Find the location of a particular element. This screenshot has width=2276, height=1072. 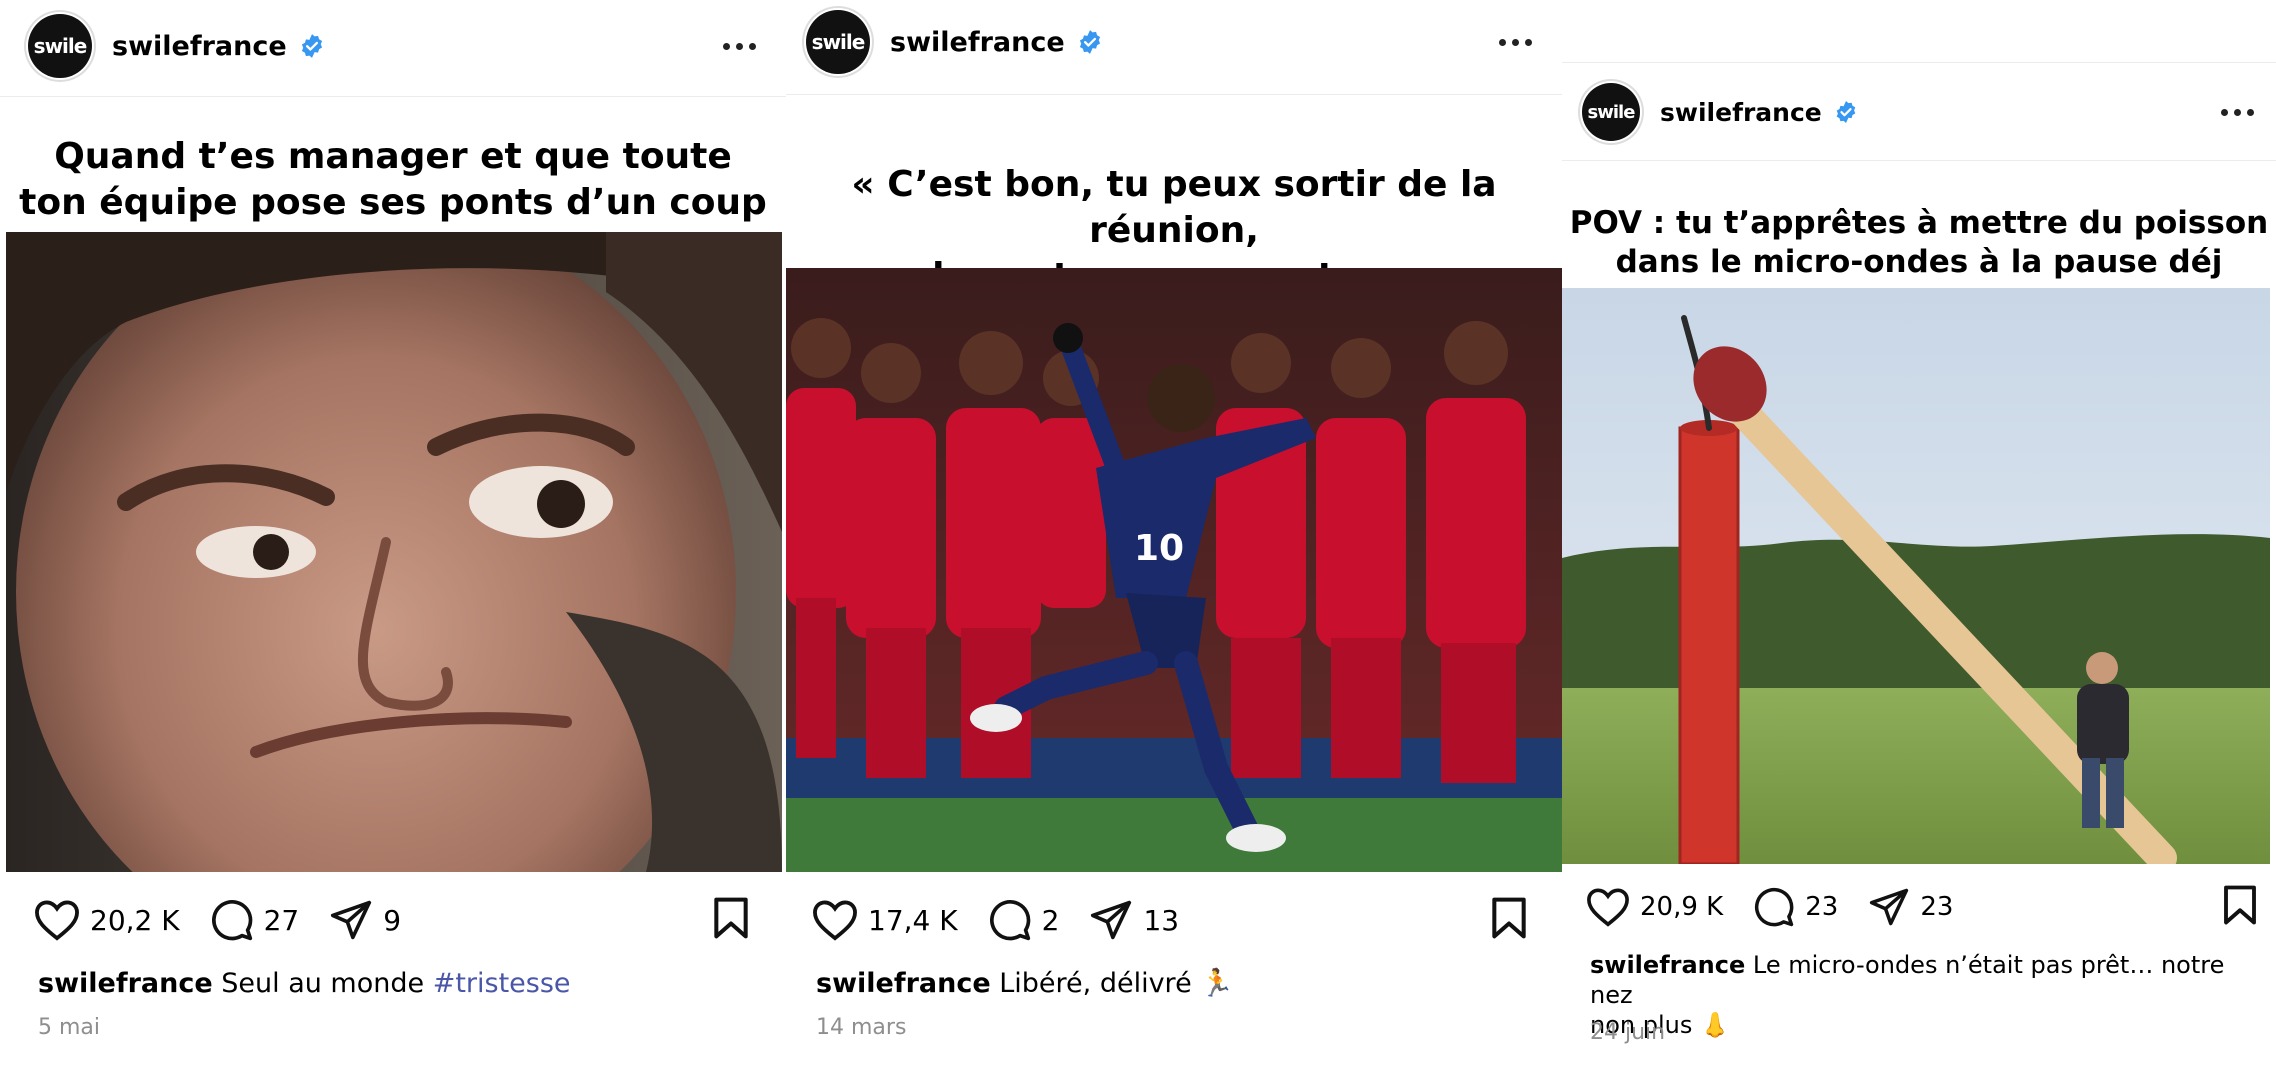

like-count: 20,2 K is located at coordinates (135, 920).